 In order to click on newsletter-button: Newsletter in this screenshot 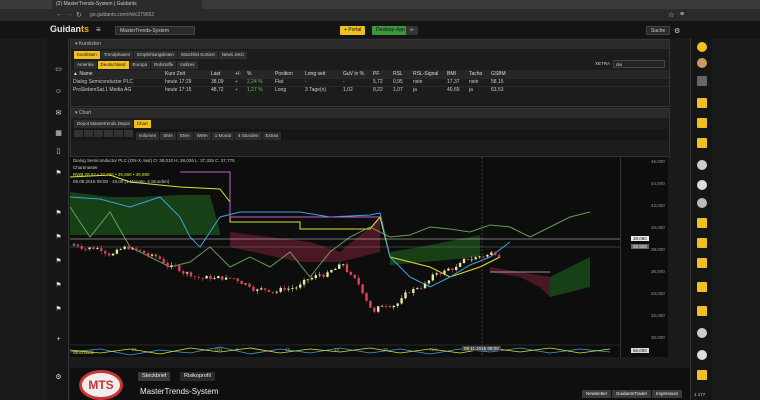, I will do `click(597, 394)`.